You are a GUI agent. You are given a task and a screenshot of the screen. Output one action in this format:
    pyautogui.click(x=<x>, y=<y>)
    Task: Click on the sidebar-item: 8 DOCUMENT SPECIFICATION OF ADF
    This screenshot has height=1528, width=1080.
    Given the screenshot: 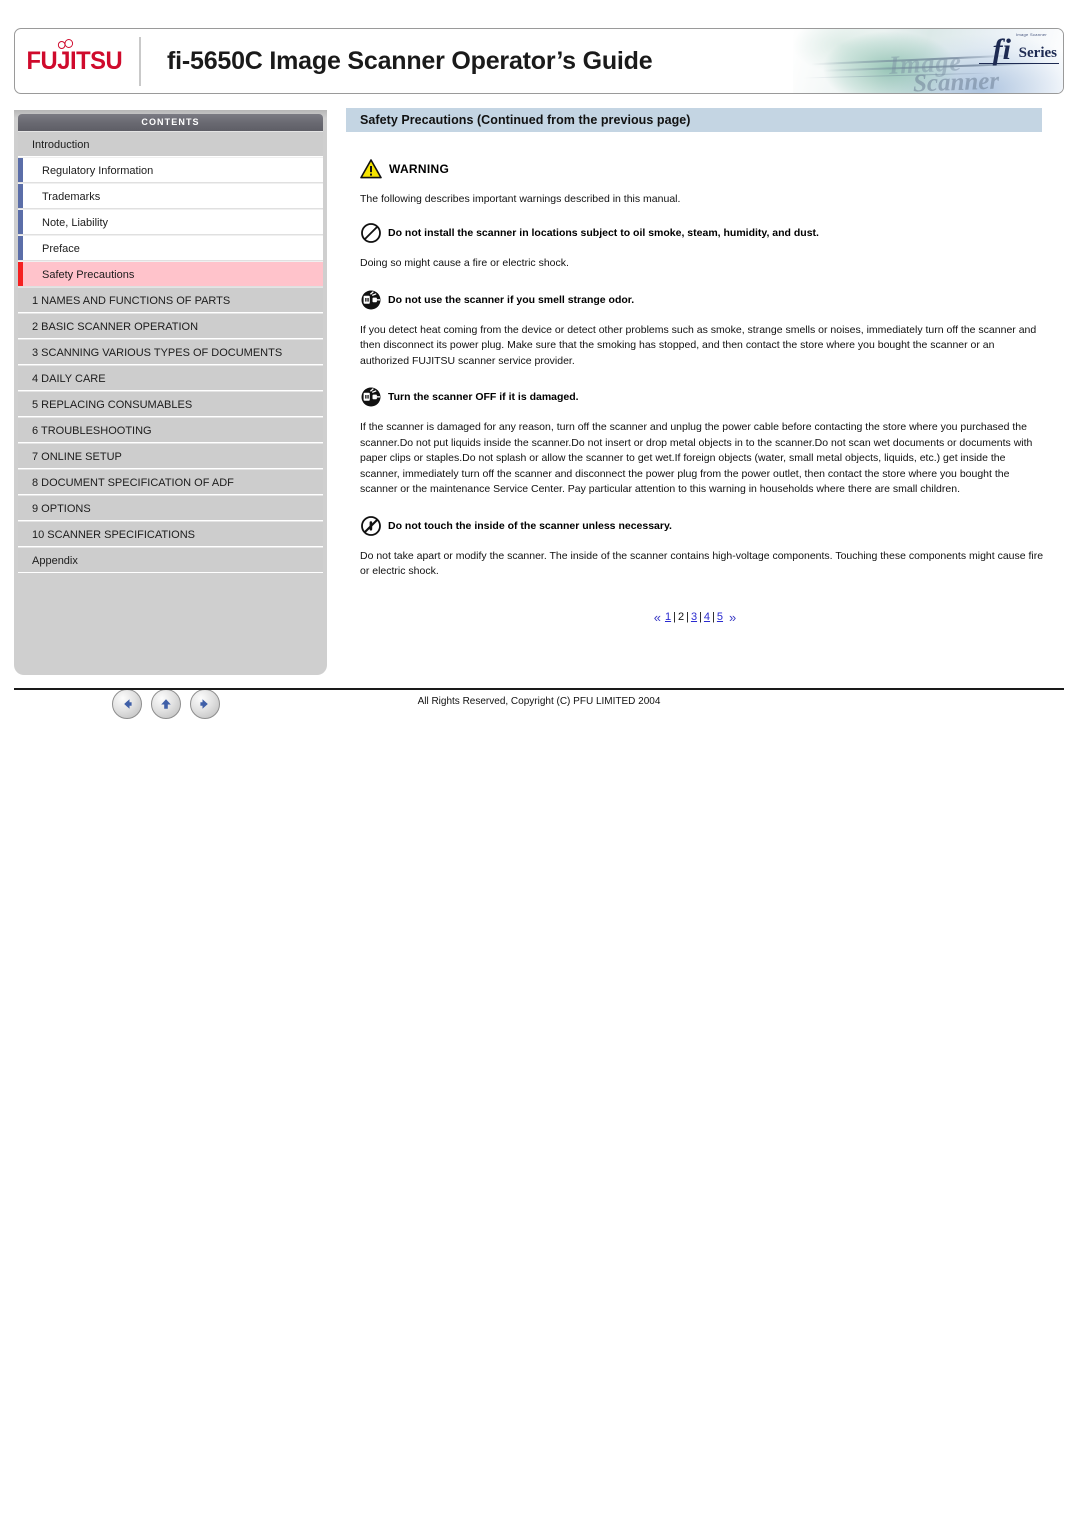 What is the action you would take?
    pyautogui.click(x=170, y=482)
    